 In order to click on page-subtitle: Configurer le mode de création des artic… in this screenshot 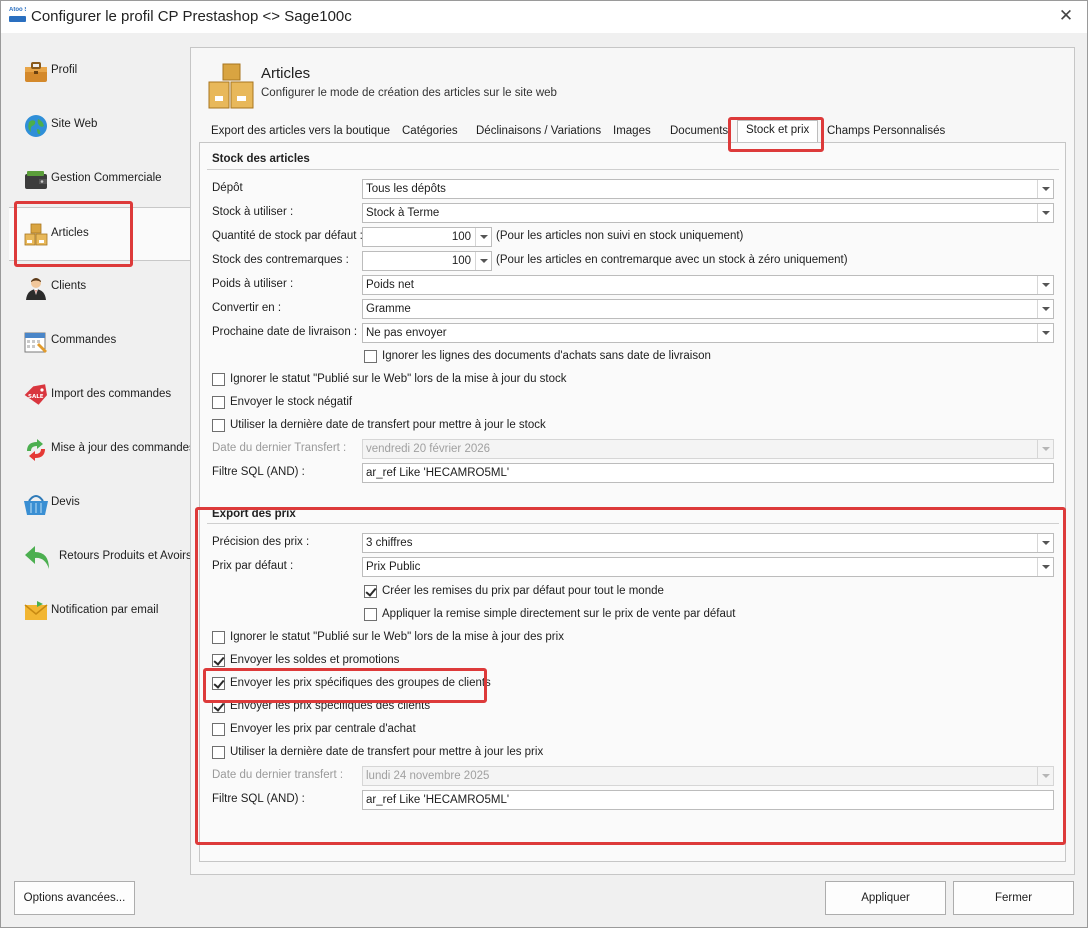, I will do `click(409, 93)`.